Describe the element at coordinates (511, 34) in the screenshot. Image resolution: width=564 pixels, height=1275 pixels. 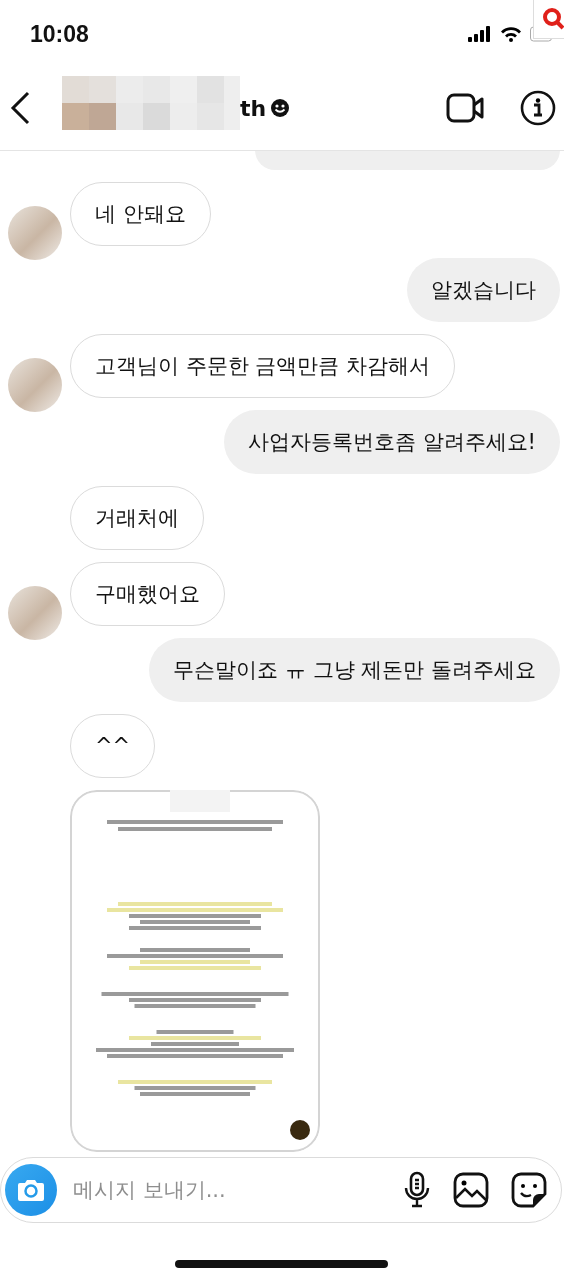
I see `wifi-icon` at that location.